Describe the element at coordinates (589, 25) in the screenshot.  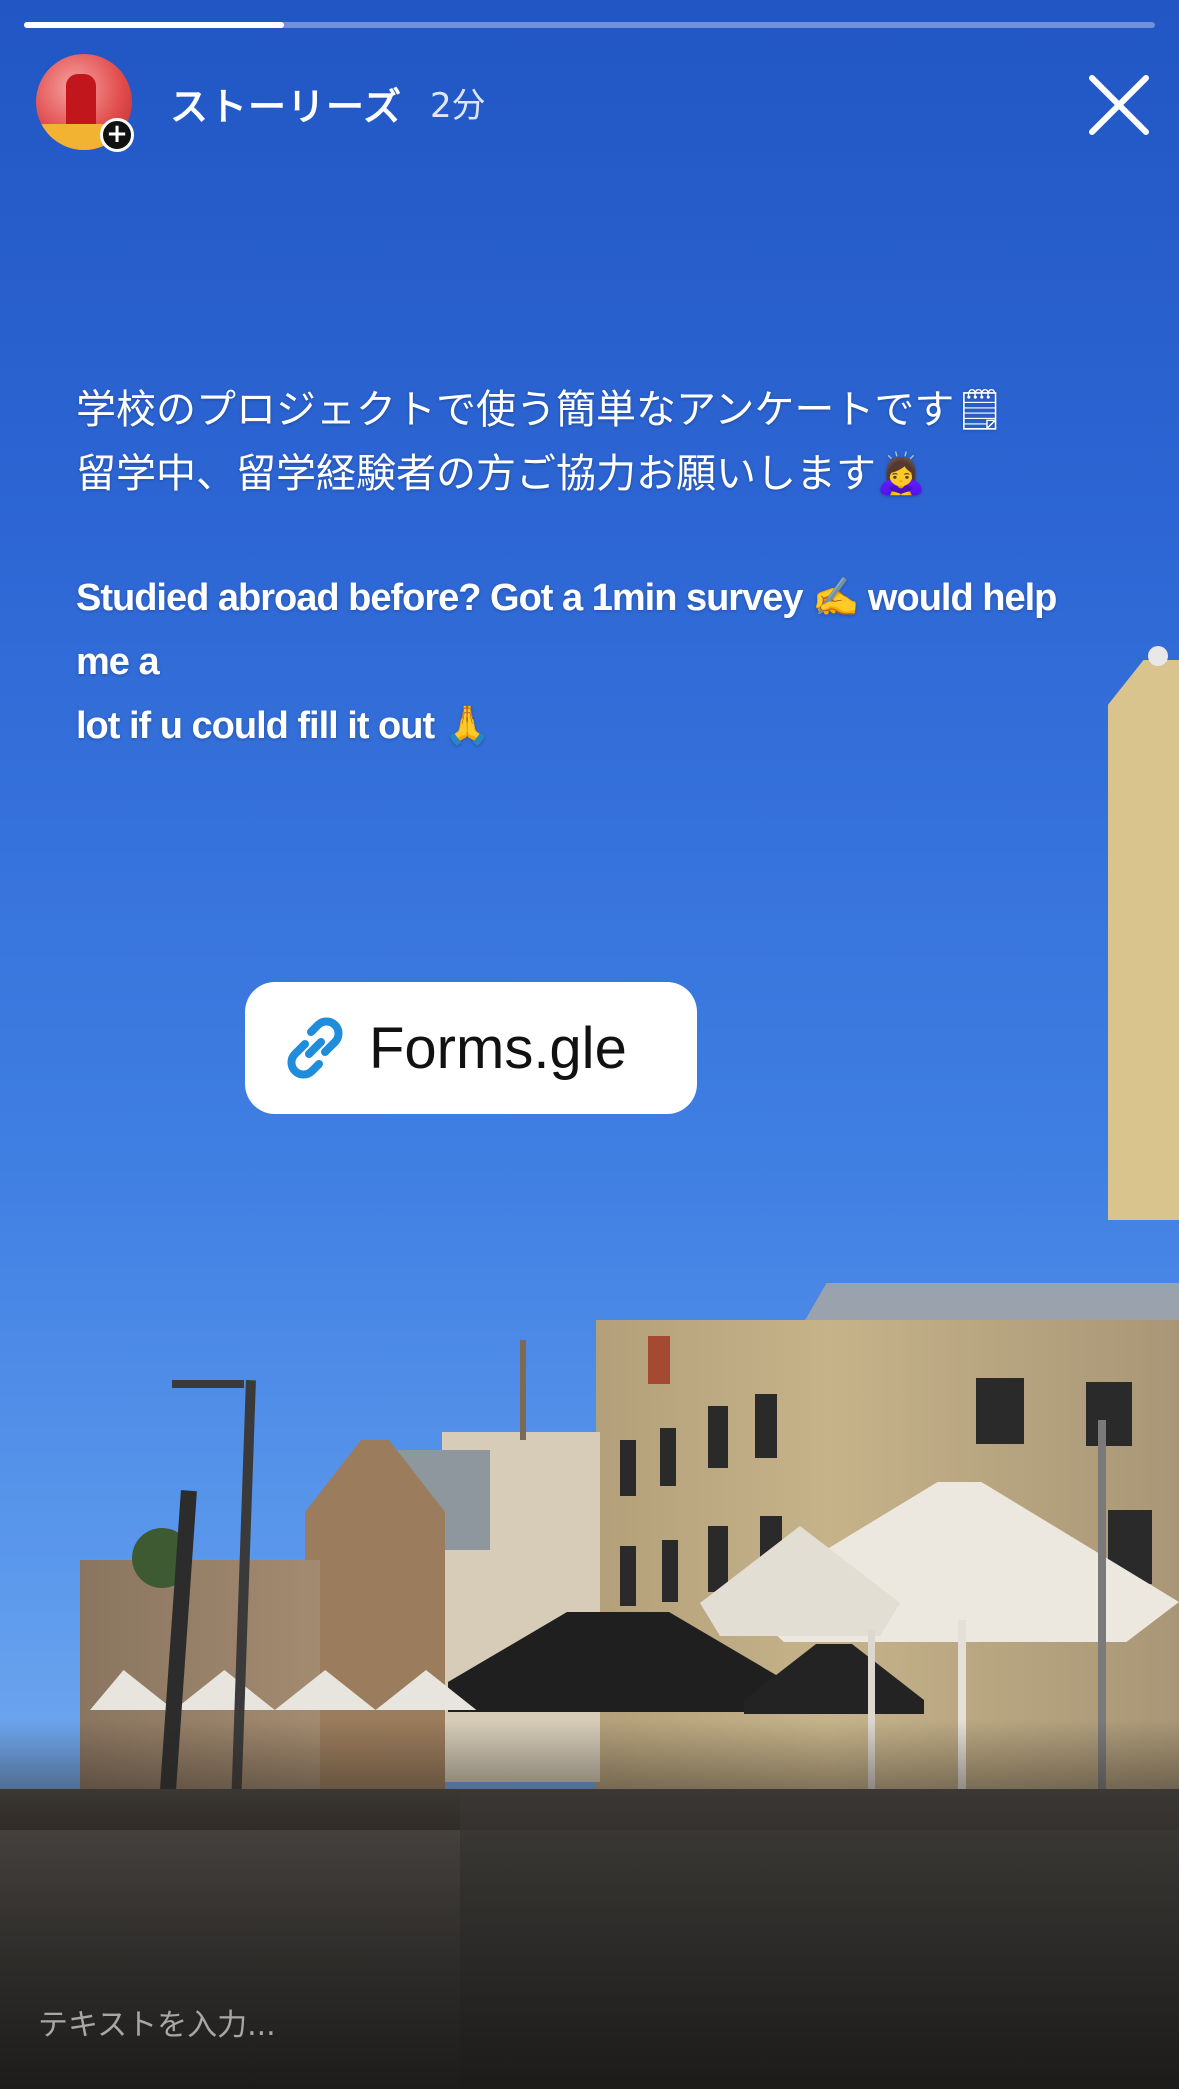
I see `story-progress-bar` at that location.